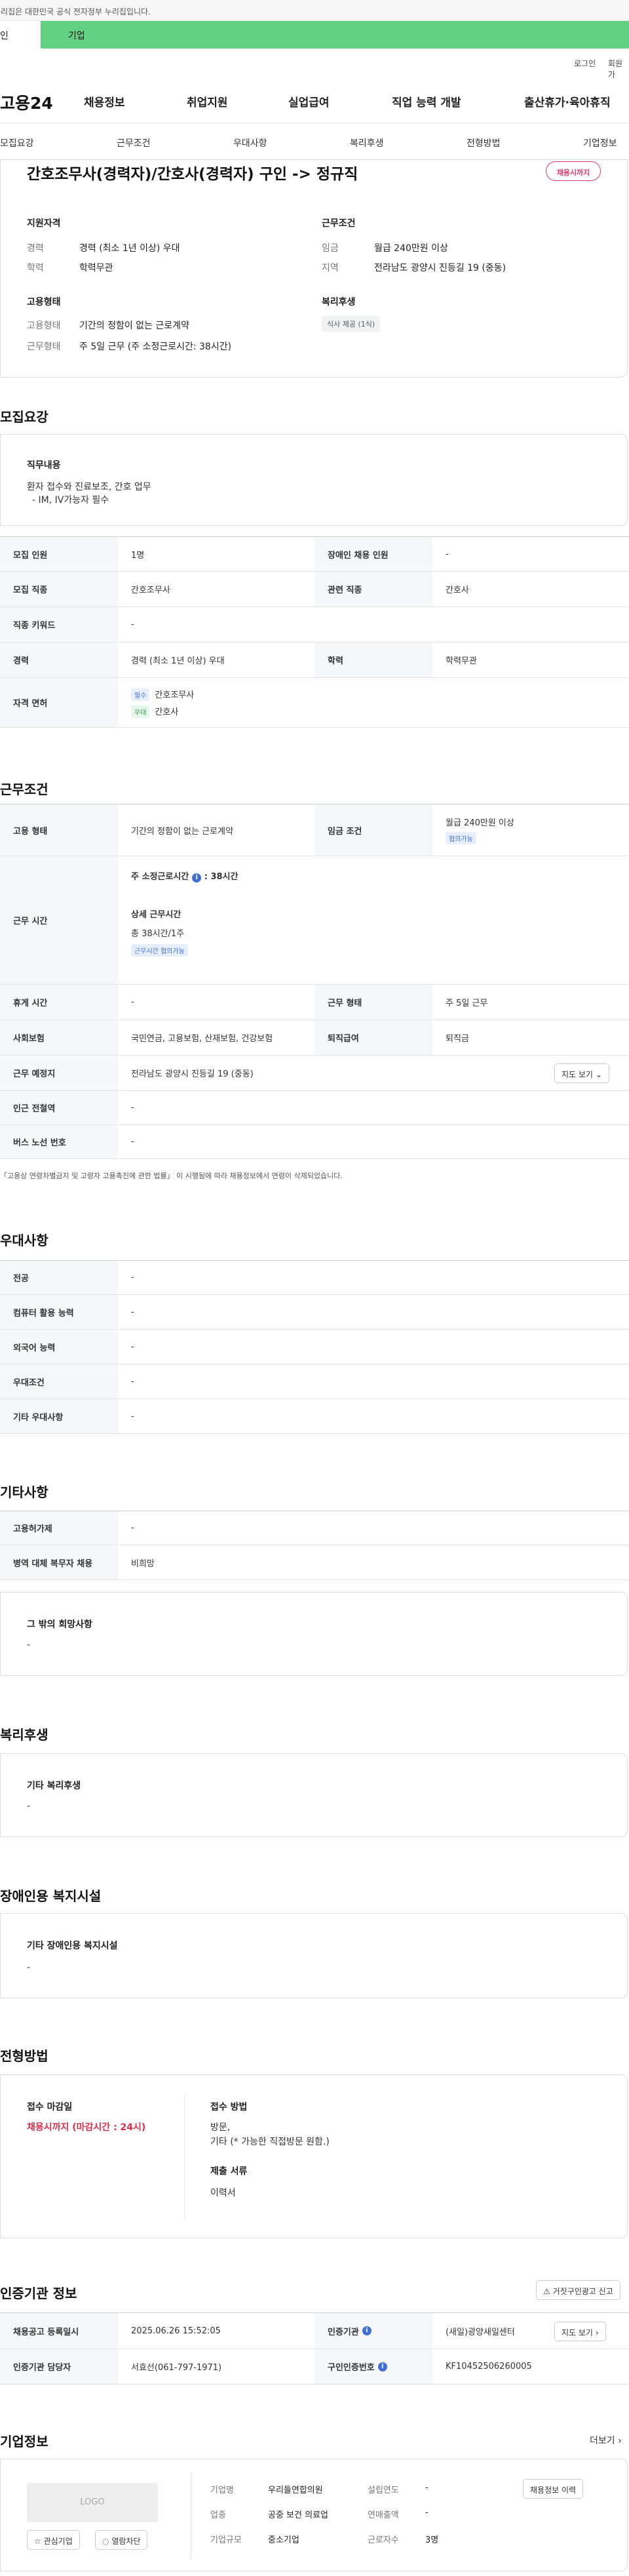  Describe the element at coordinates (132, 1381) in the screenshot. I see `pref-condition-value: -` at that location.